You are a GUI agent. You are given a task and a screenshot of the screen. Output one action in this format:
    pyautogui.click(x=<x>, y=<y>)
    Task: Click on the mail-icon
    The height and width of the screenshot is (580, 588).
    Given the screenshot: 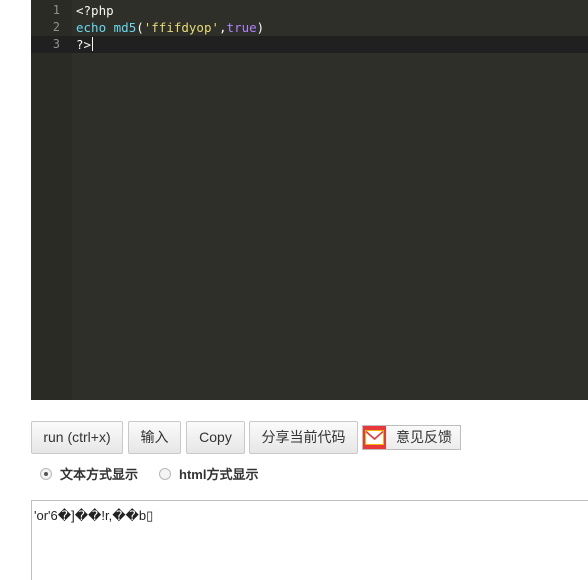 What is the action you would take?
    pyautogui.click(x=374, y=437)
    